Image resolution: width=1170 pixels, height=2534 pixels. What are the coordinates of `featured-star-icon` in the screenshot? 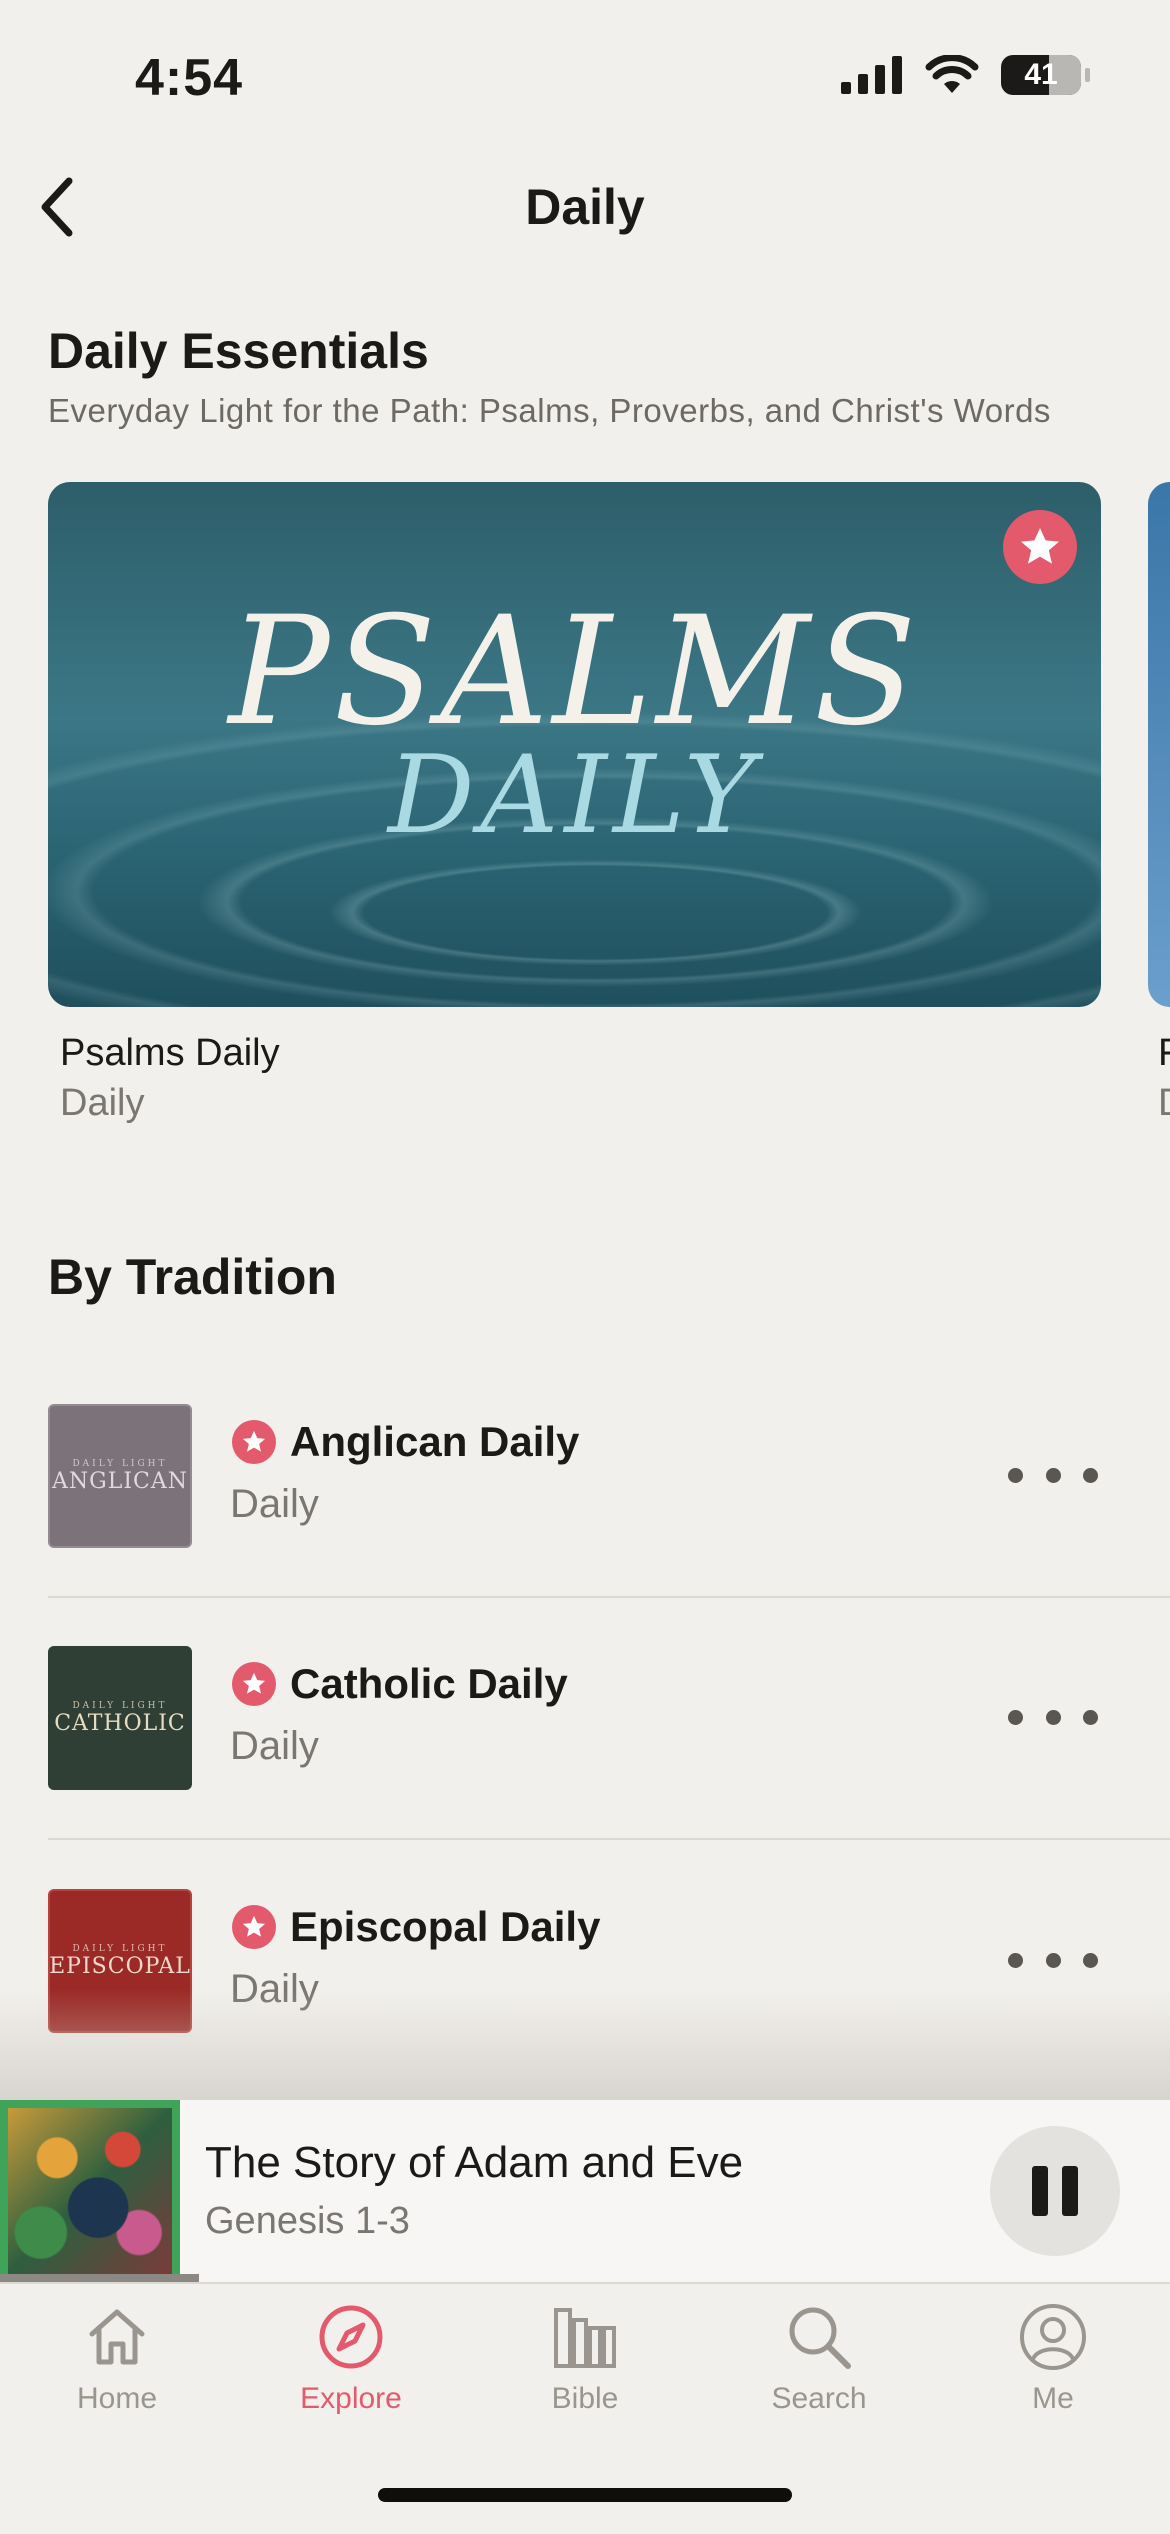 It's located at (1040, 547).